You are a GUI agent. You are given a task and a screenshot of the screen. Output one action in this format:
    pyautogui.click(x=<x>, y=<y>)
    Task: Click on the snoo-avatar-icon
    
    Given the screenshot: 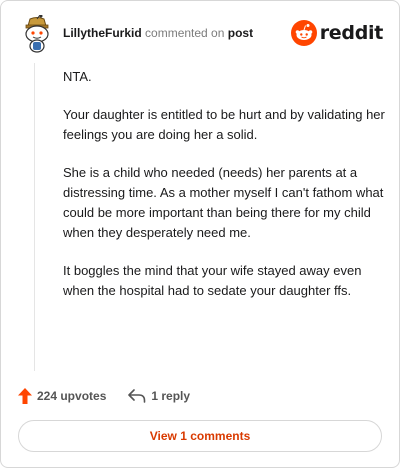 What is the action you would take?
    pyautogui.click(x=37, y=33)
    